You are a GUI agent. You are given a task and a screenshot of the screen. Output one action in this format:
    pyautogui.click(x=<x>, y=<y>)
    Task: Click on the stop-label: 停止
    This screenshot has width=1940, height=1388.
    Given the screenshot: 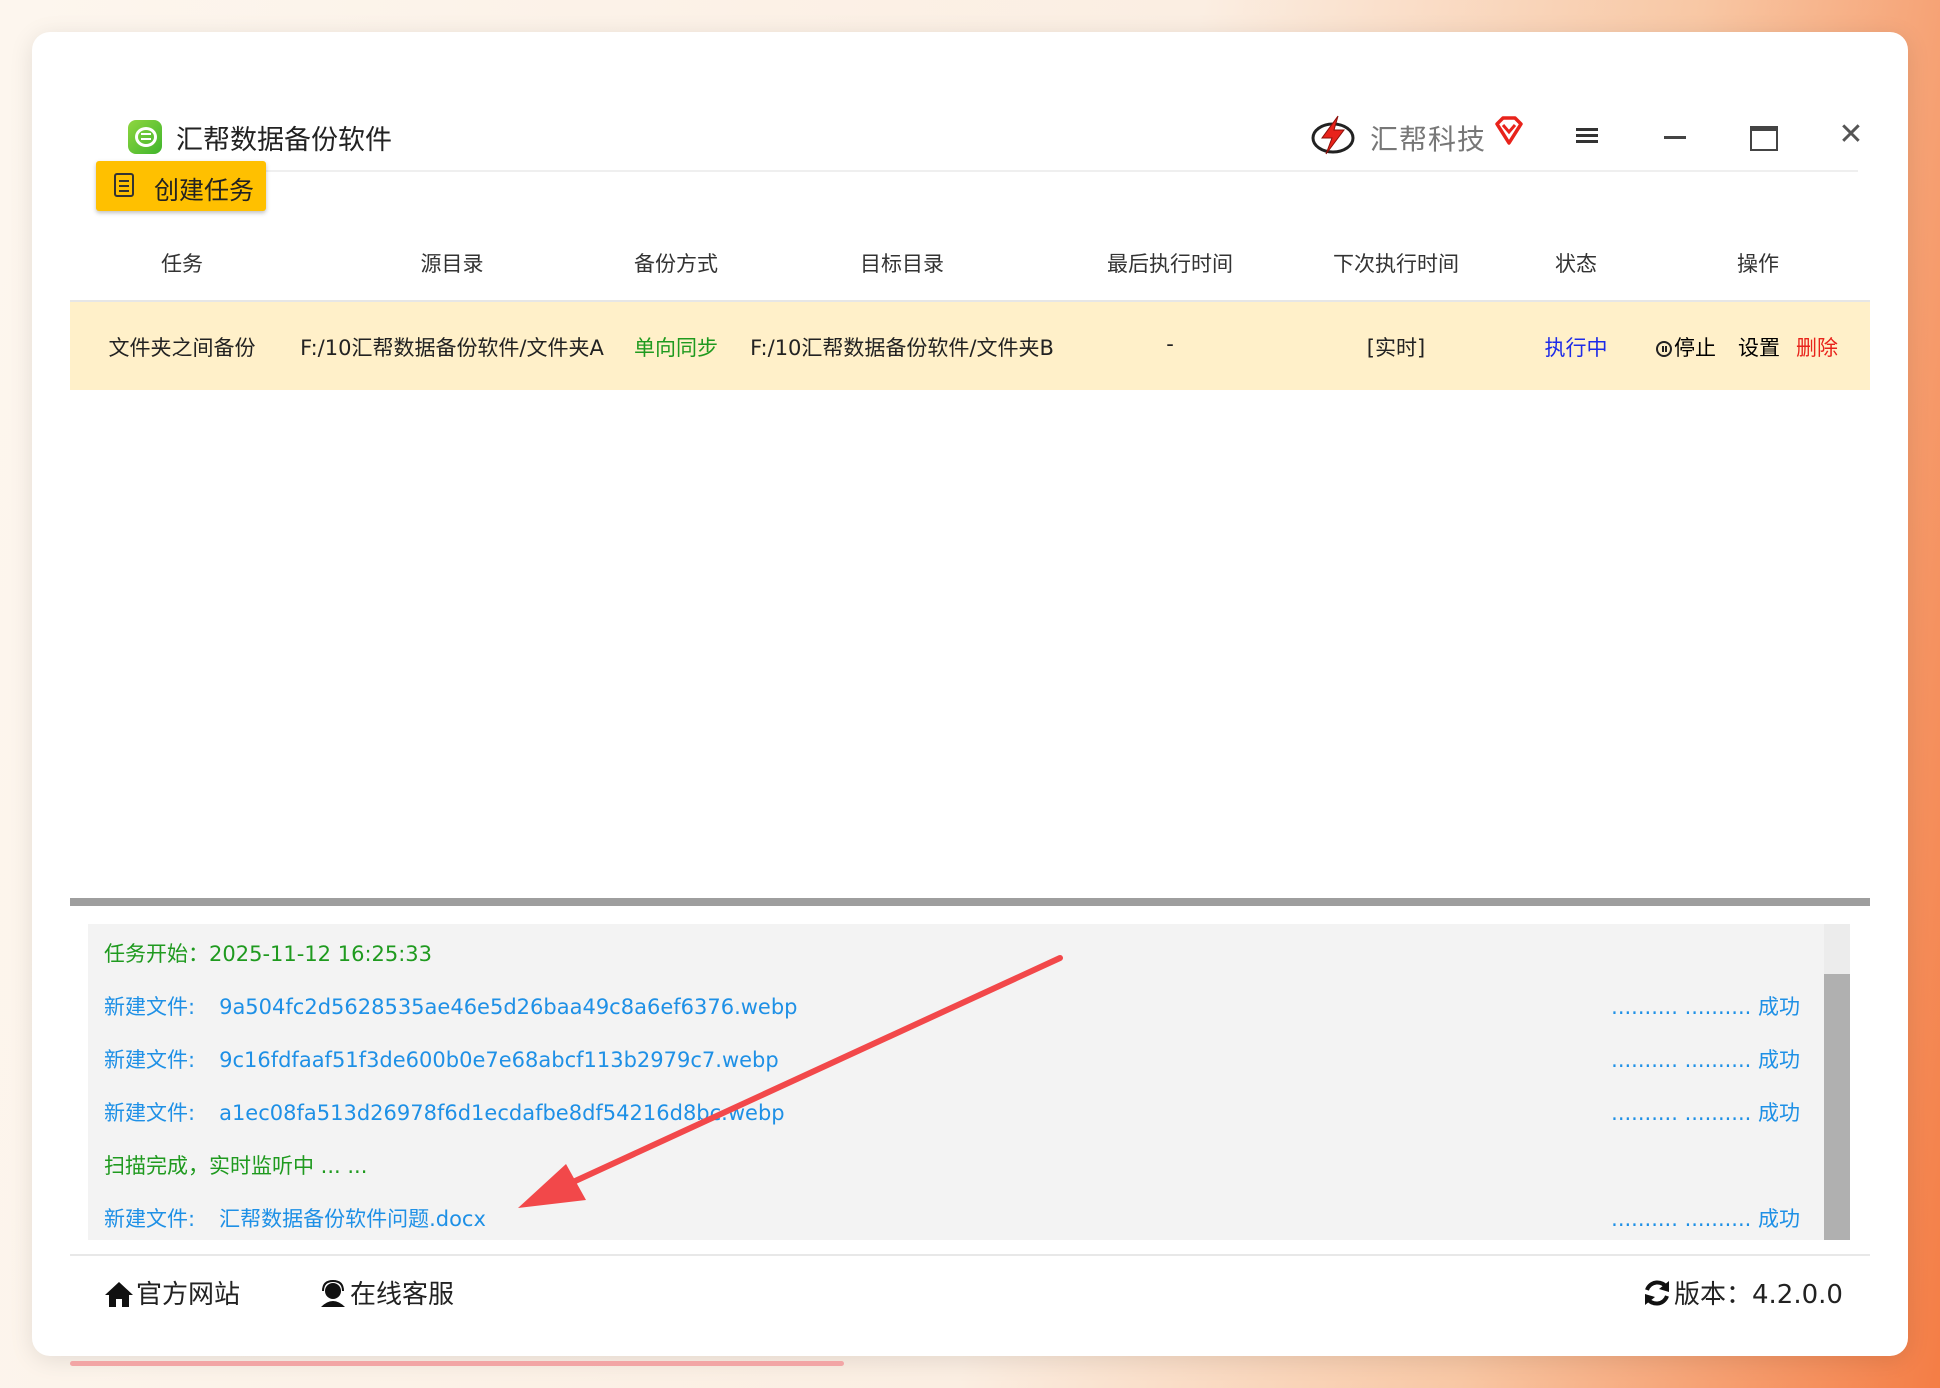 What is the action you would take?
    pyautogui.click(x=1695, y=348)
    